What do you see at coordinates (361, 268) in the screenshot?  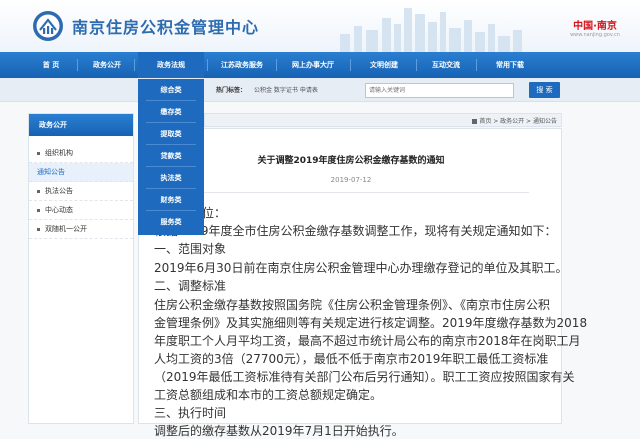 I see `article-line: 2019年6月30日前在南京住房公积金管理中心办理缴存登记的单位及其职工。` at bounding box center [361, 268].